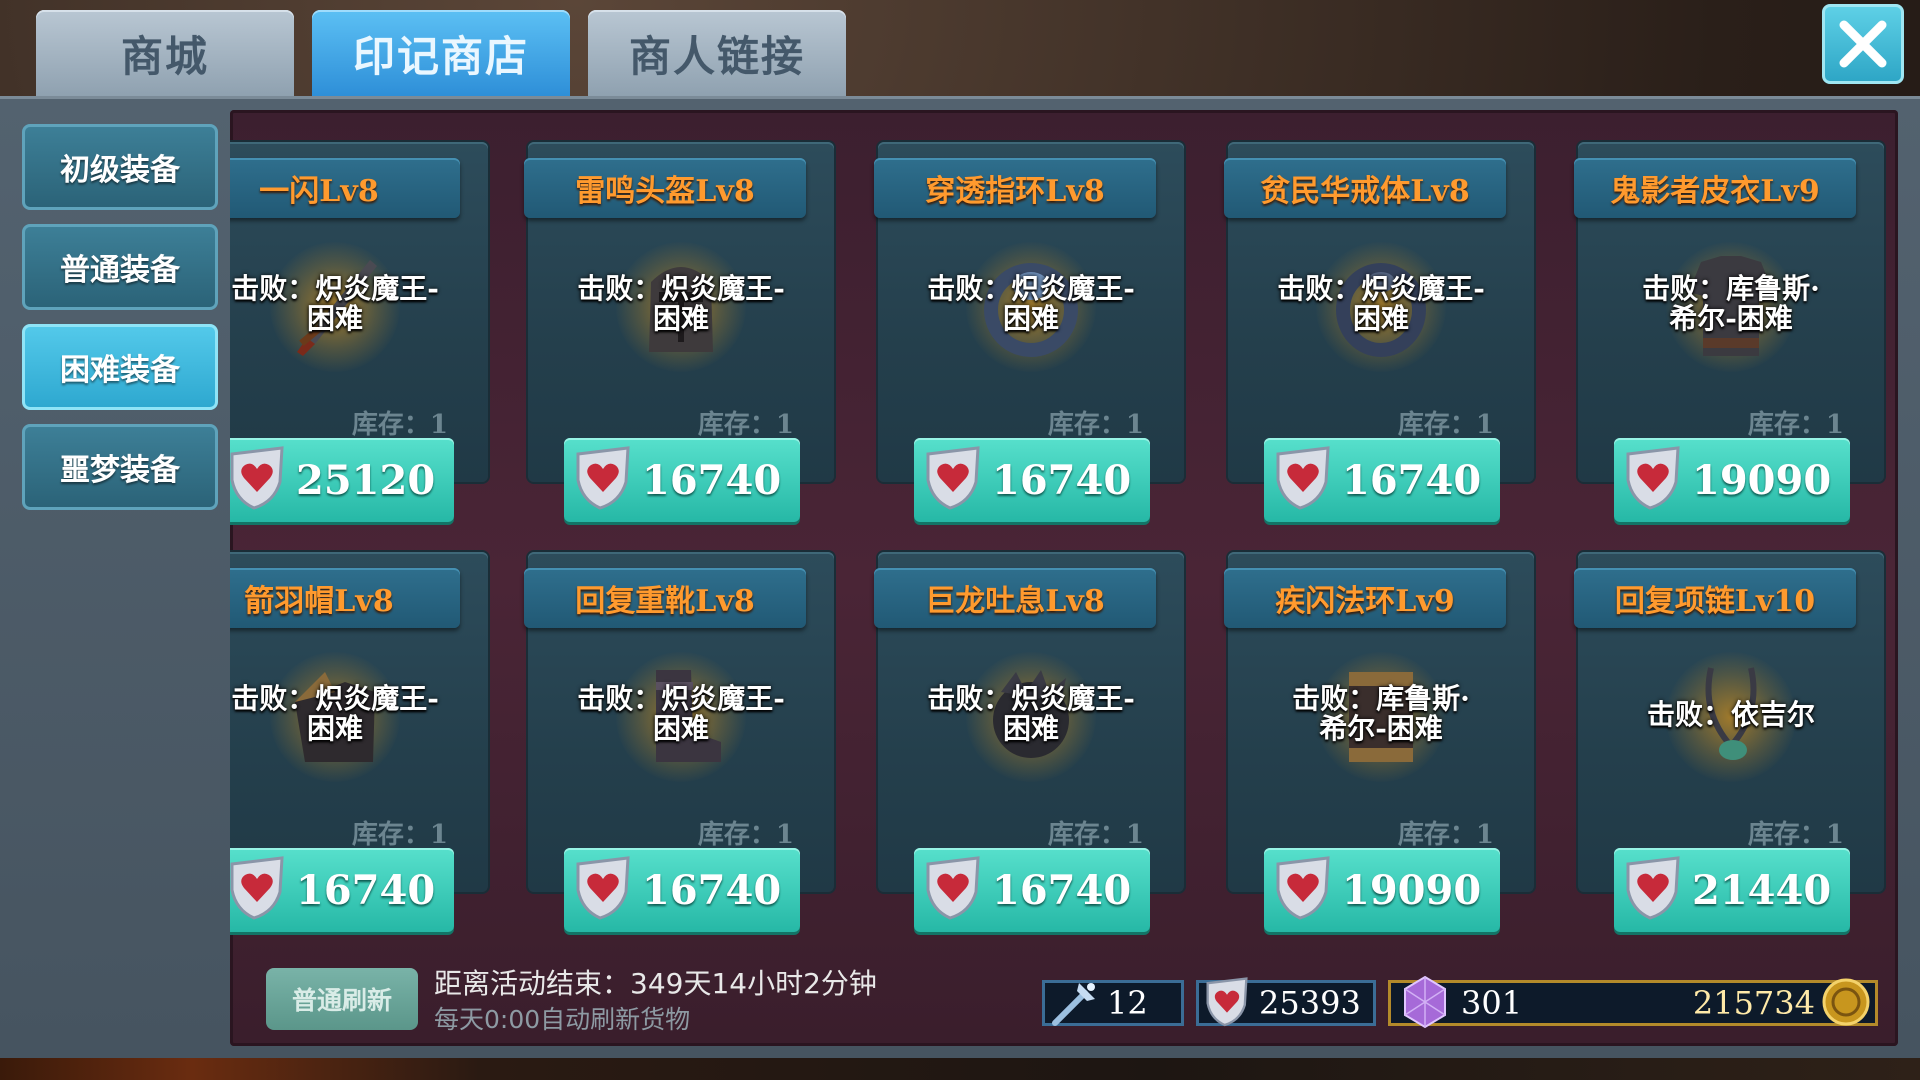  I want to click on item-card: 回复重靴Lv8 击败：炽炎魔王- 困难 库存：1 16740, so click(679, 742).